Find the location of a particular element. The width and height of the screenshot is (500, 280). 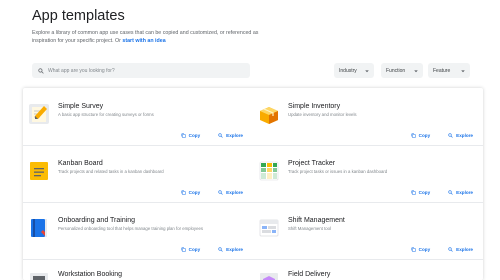

sticky-note-icon is located at coordinates (39, 171).